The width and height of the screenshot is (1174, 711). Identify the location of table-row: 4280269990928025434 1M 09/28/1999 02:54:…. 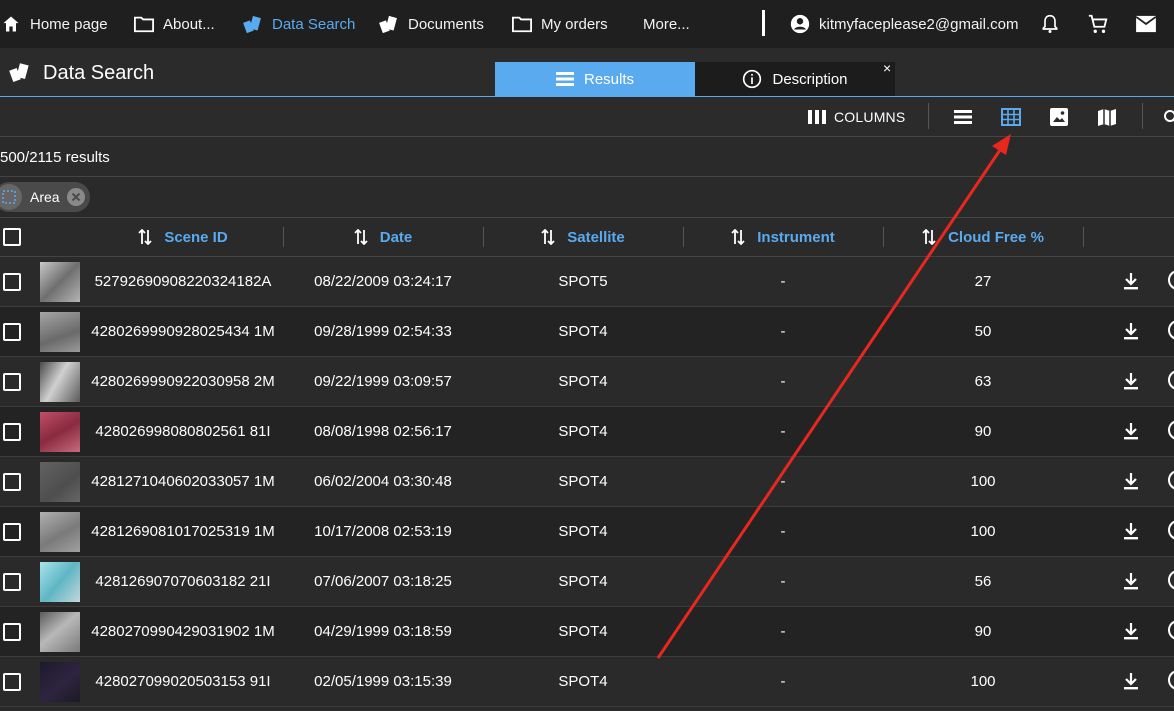
(587, 332).